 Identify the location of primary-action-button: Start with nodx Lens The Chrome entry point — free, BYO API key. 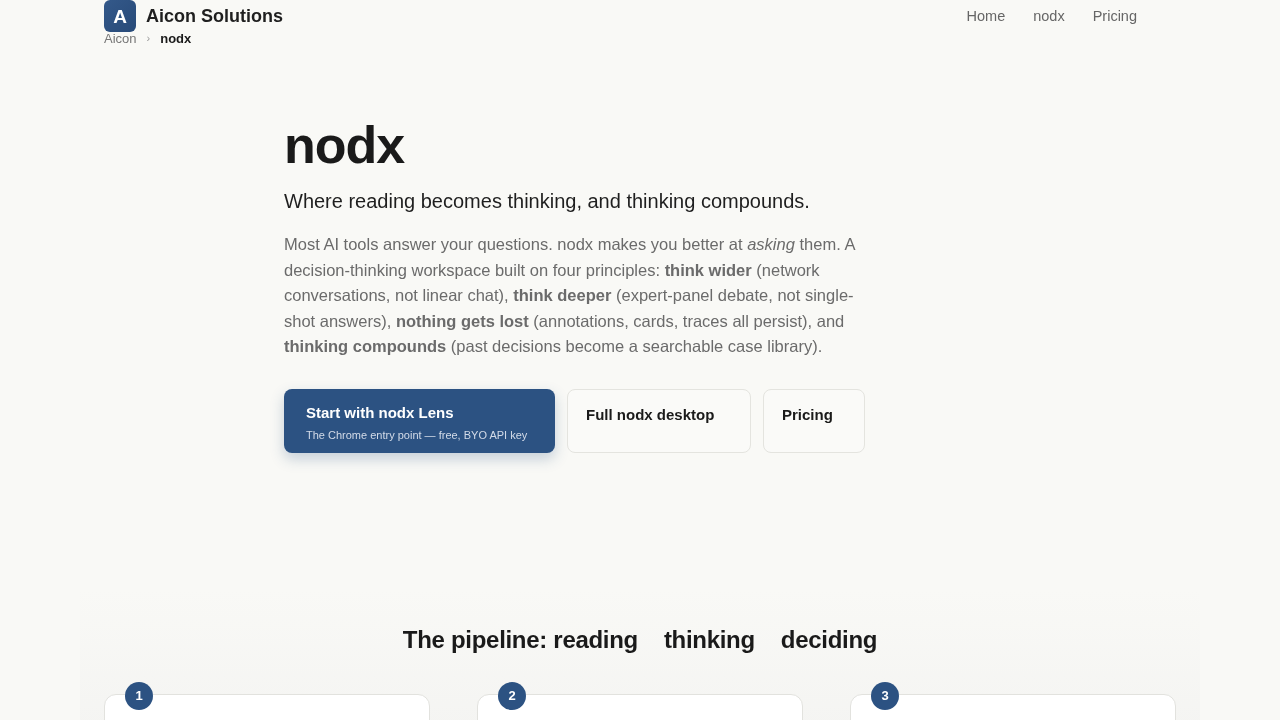
(419, 420).